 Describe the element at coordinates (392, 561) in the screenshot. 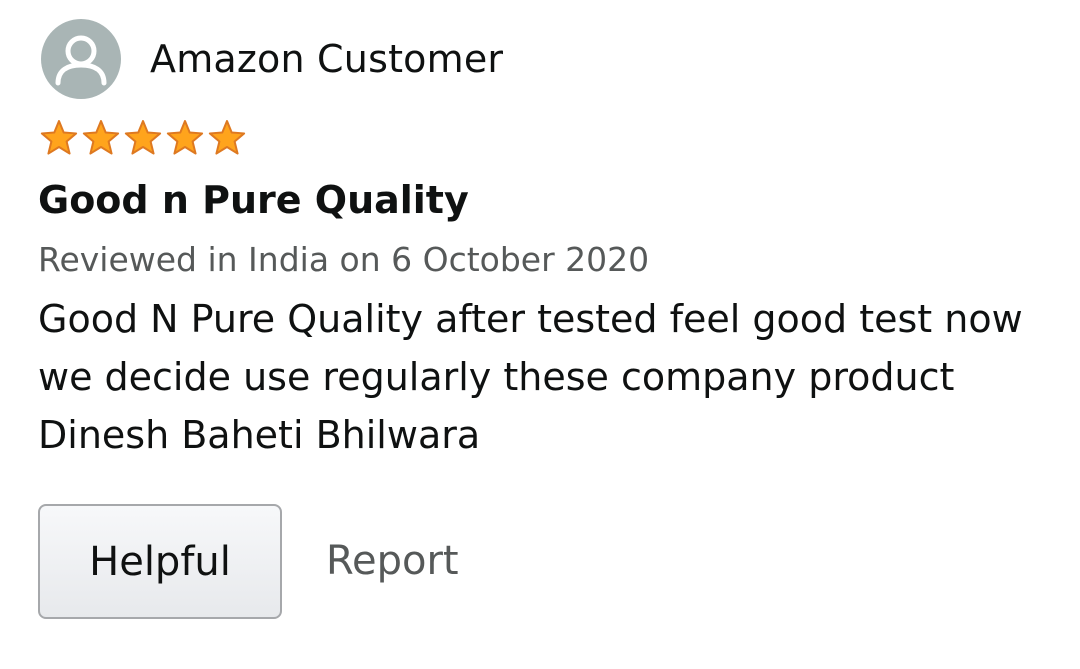

I see `report-link: Report` at that location.